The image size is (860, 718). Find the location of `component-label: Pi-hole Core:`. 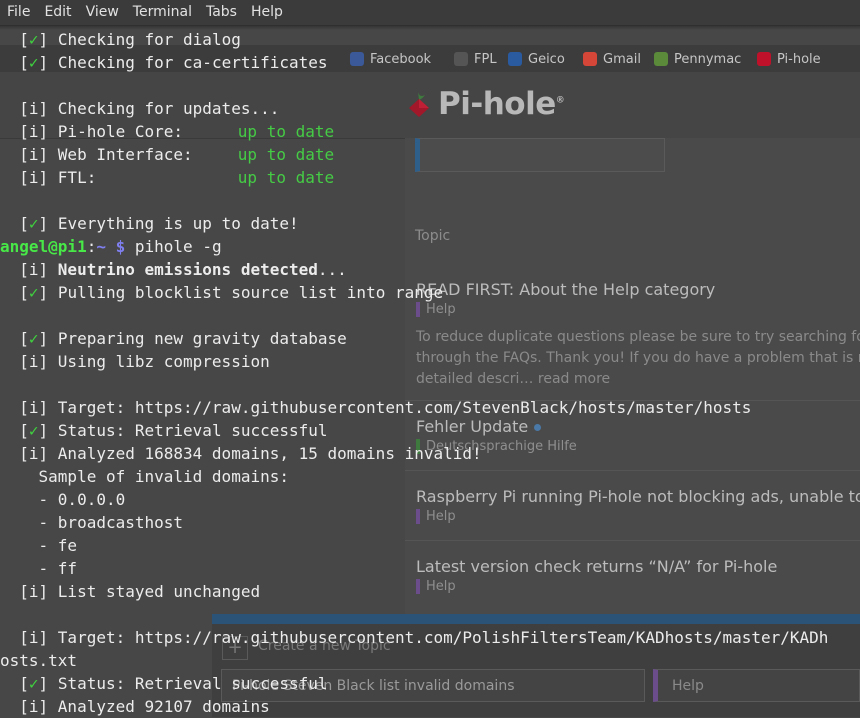

component-label: Pi-hole Core: is located at coordinates (120, 131).